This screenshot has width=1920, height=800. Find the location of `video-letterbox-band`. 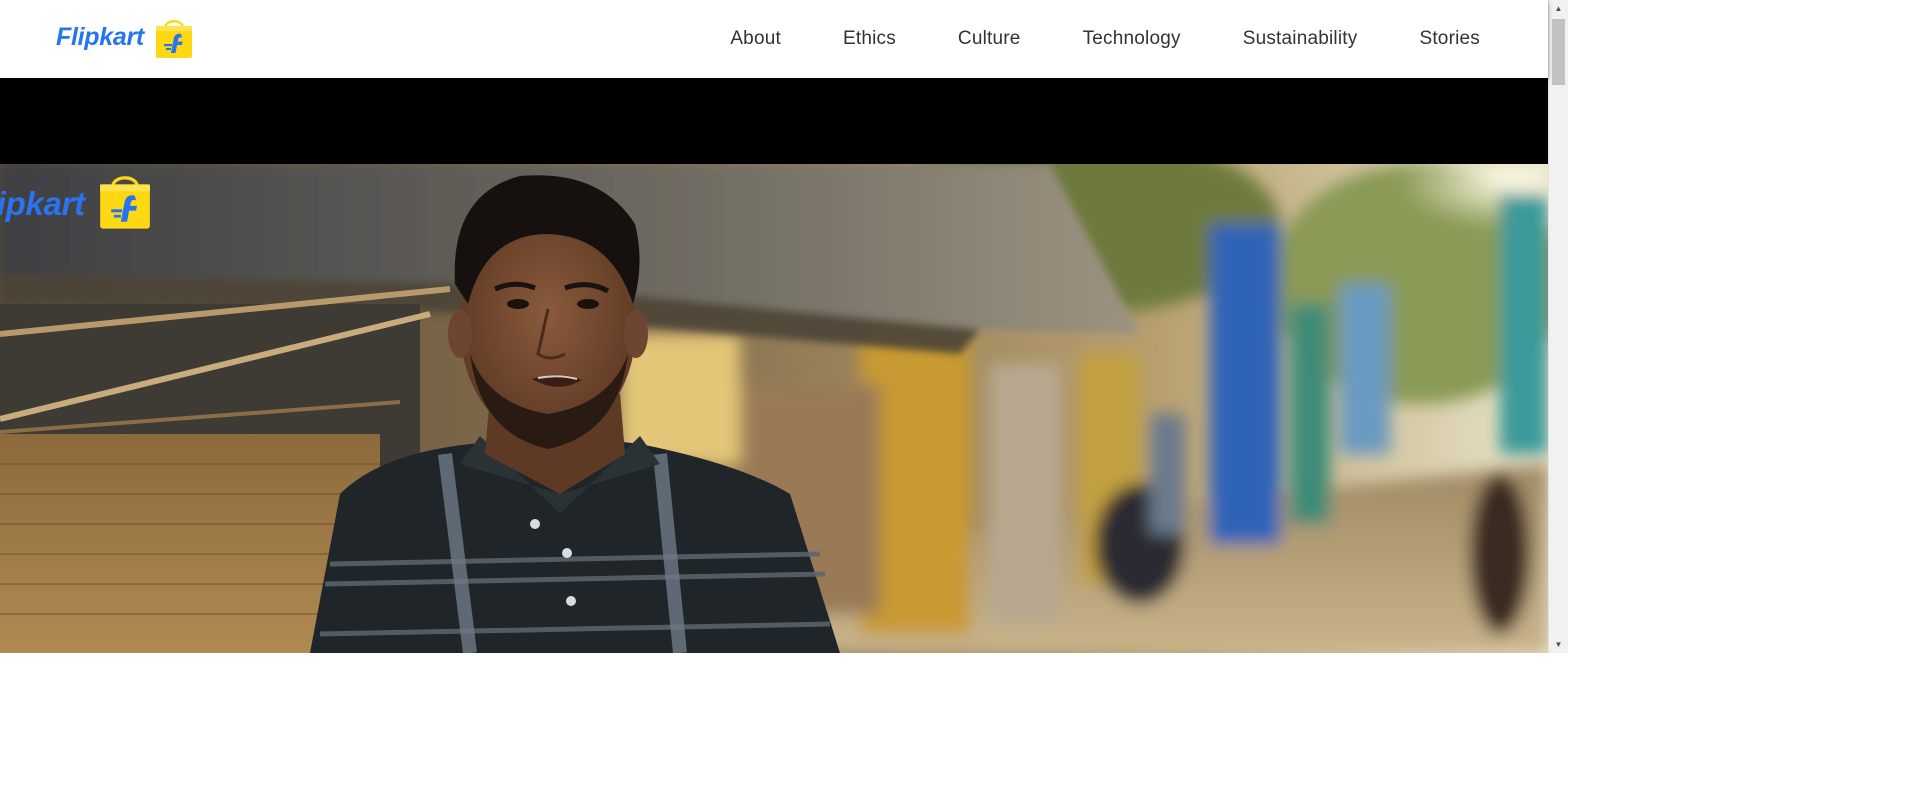

video-letterbox-band is located at coordinates (774, 121).